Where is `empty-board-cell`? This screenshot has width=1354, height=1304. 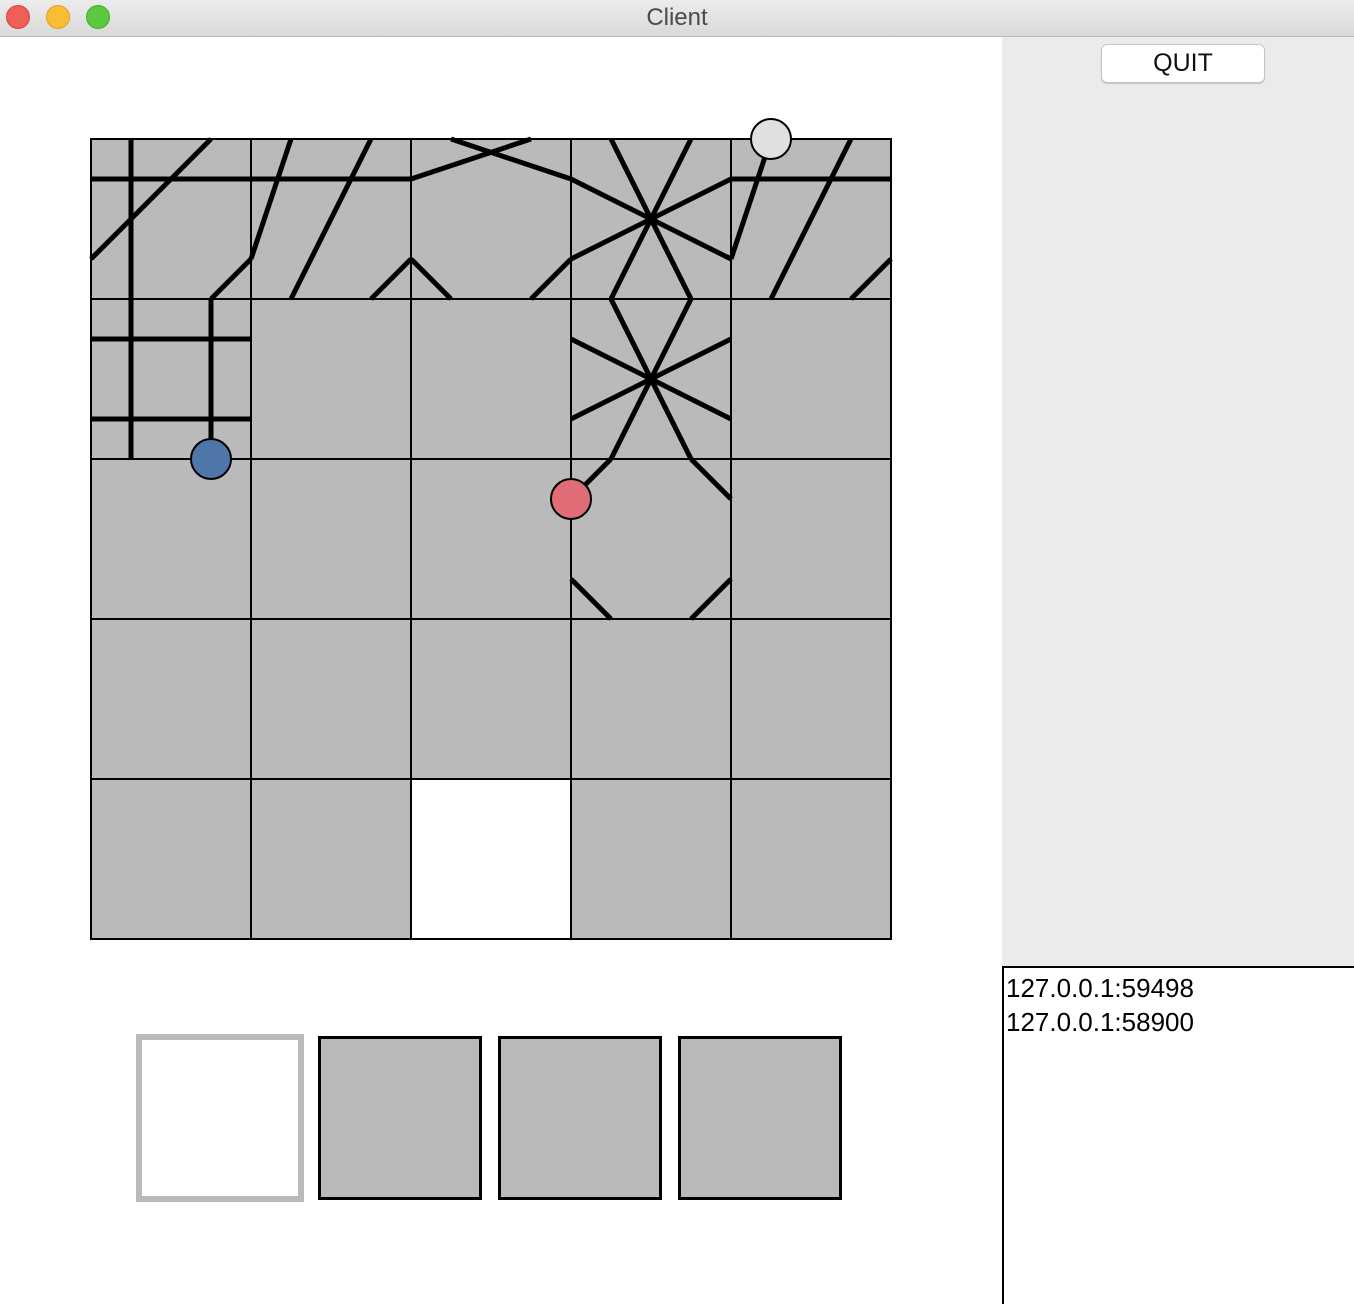 empty-board-cell is located at coordinates (491, 859).